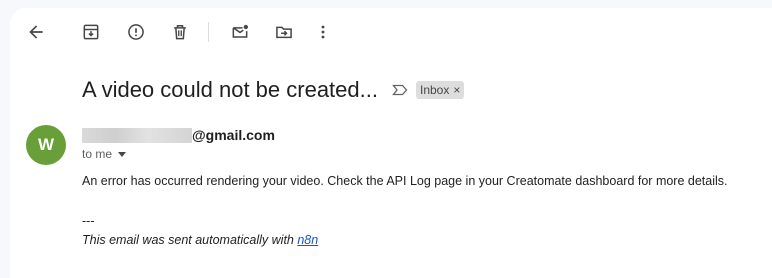  What do you see at coordinates (208, 32) in the screenshot?
I see `toolbar-divider` at bounding box center [208, 32].